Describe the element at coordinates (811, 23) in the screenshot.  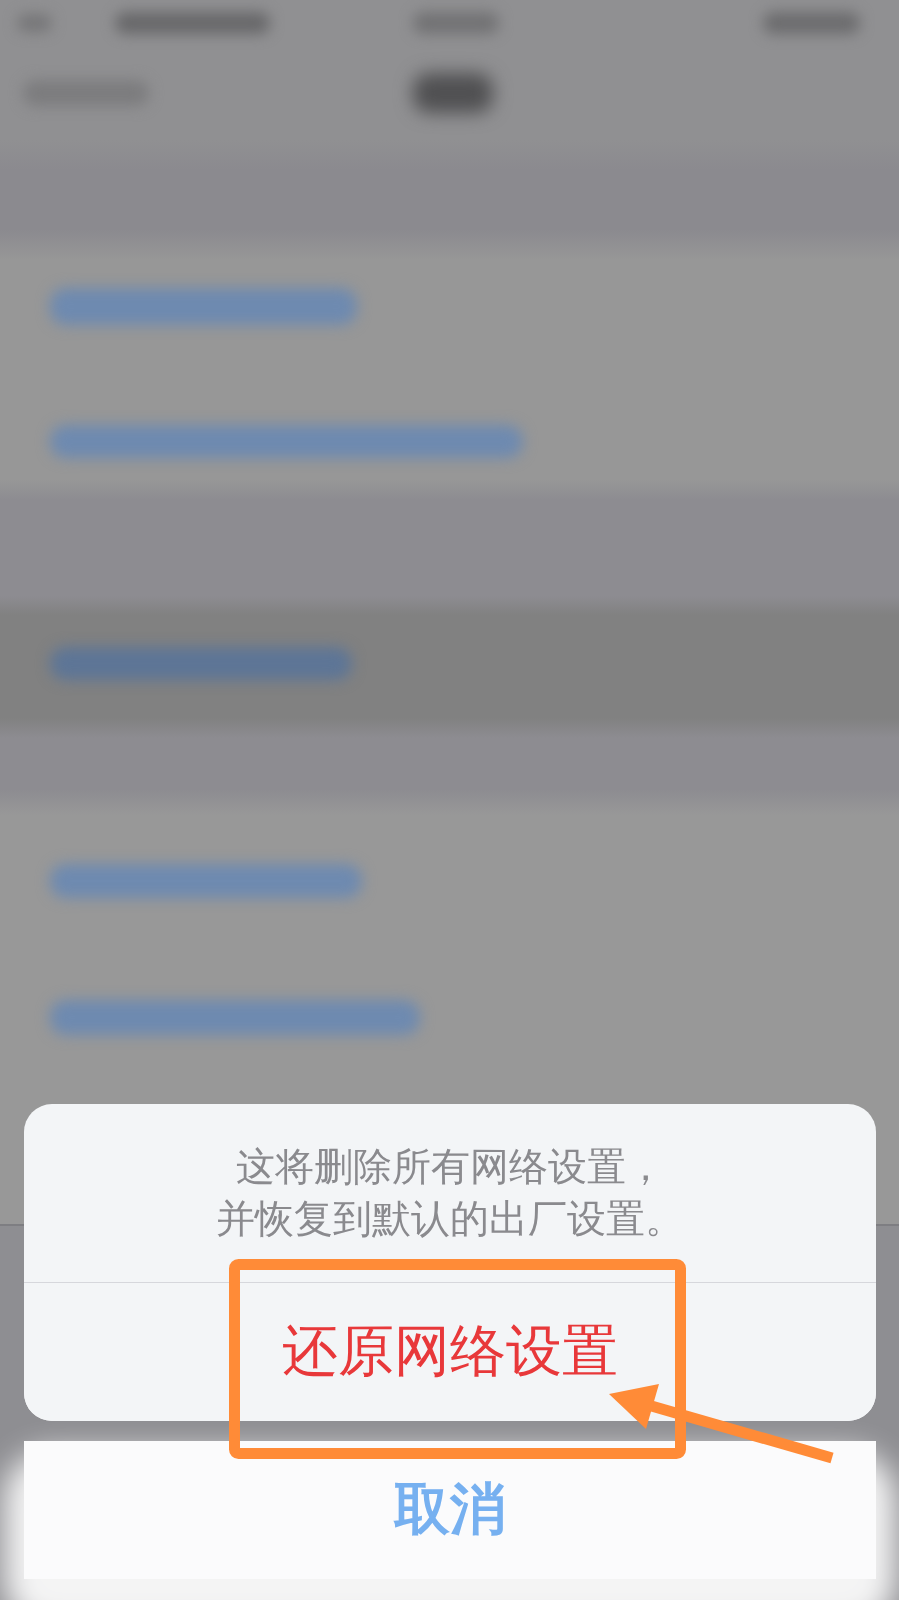
I see `blurred-status-icon` at that location.